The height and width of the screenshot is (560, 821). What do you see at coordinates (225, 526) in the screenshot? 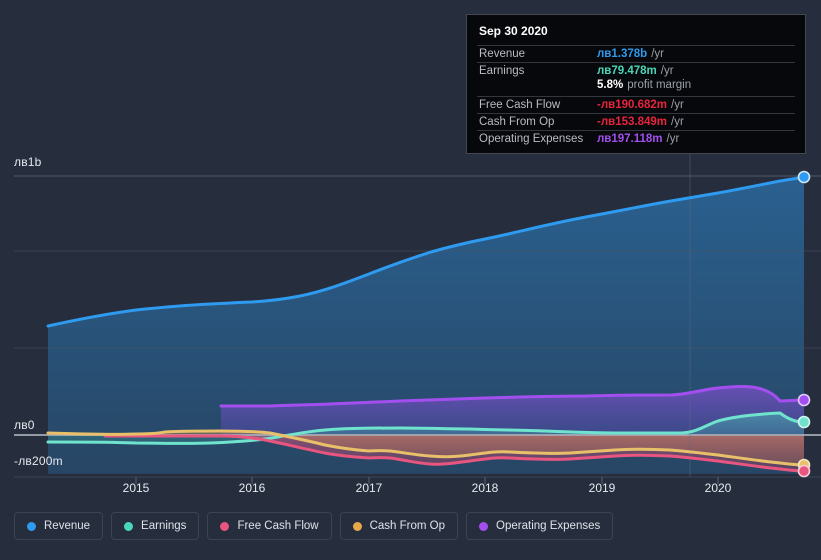
I see `free-cash-flow-color-dot-icon` at bounding box center [225, 526].